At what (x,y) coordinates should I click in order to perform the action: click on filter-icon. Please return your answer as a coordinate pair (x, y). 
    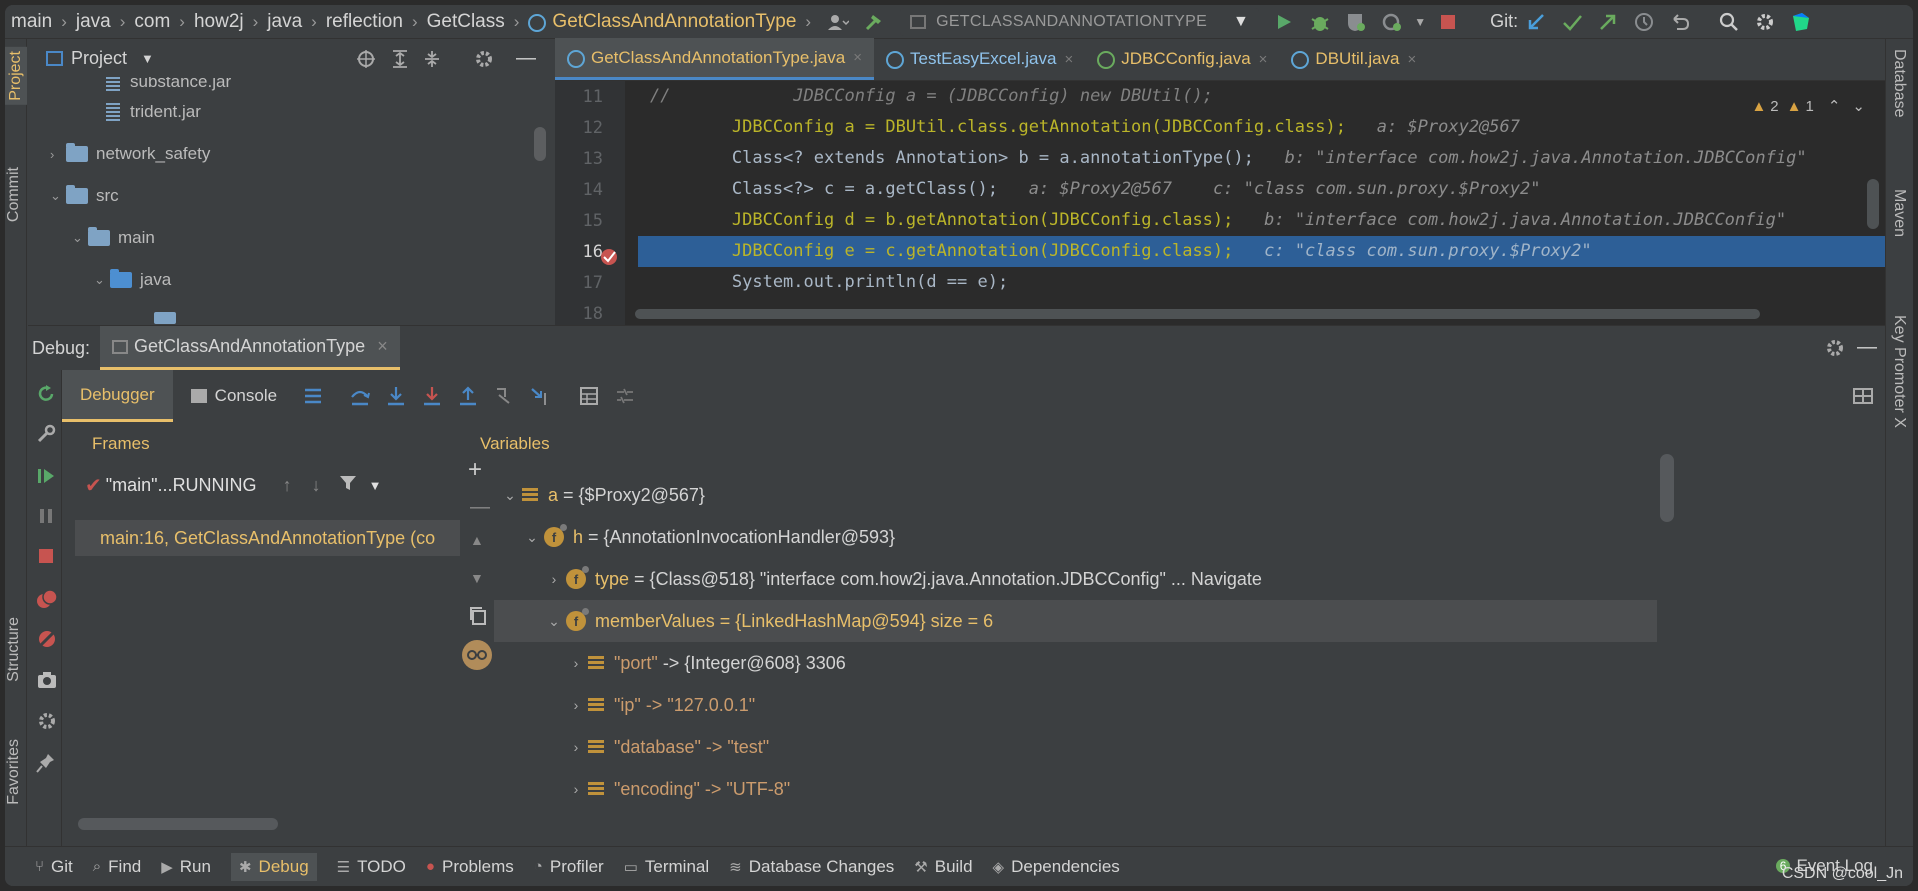
    Looking at the image, I should click on (348, 485).